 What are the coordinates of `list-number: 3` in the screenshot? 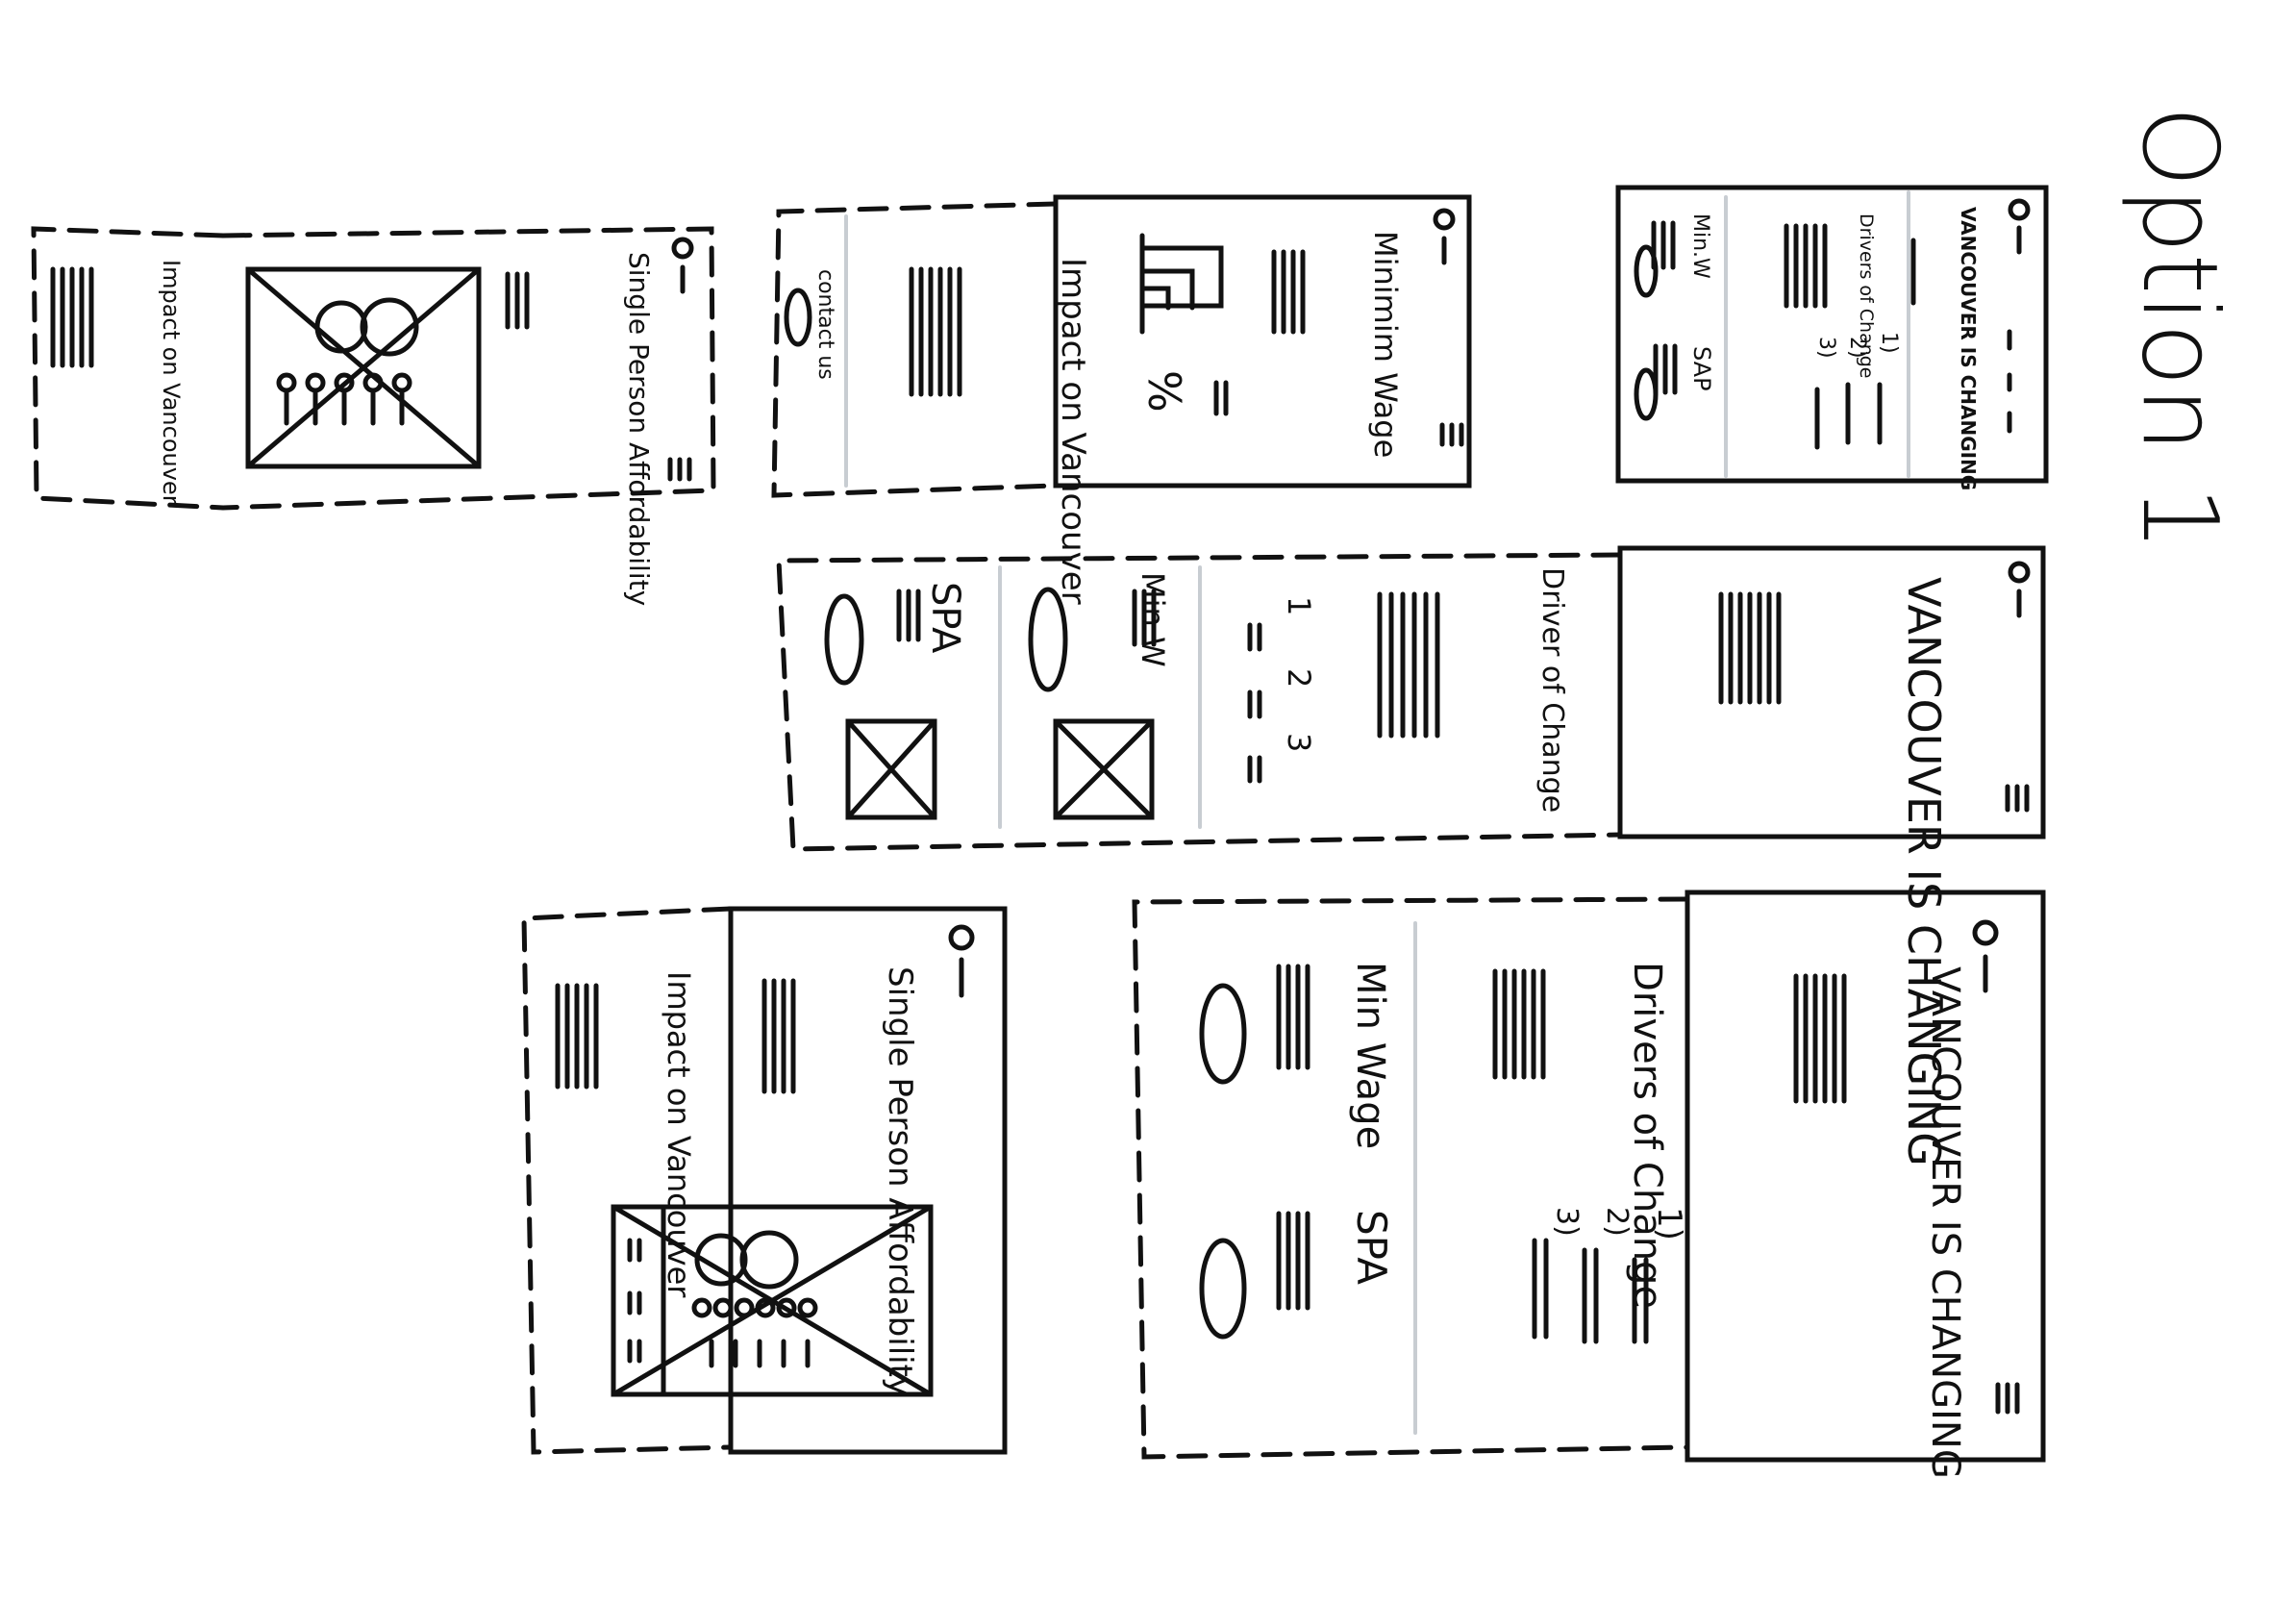 It's located at (1299, 742).